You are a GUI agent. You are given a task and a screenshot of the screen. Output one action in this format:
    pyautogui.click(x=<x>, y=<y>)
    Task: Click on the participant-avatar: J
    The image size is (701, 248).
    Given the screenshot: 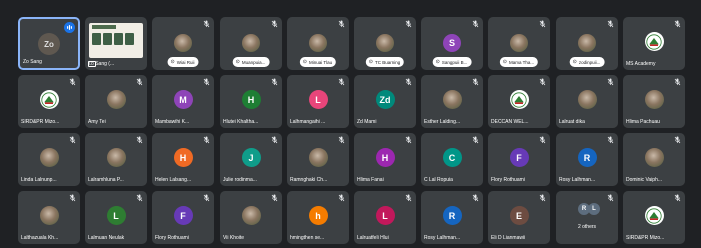 What is the action you would take?
    pyautogui.click(x=251, y=157)
    